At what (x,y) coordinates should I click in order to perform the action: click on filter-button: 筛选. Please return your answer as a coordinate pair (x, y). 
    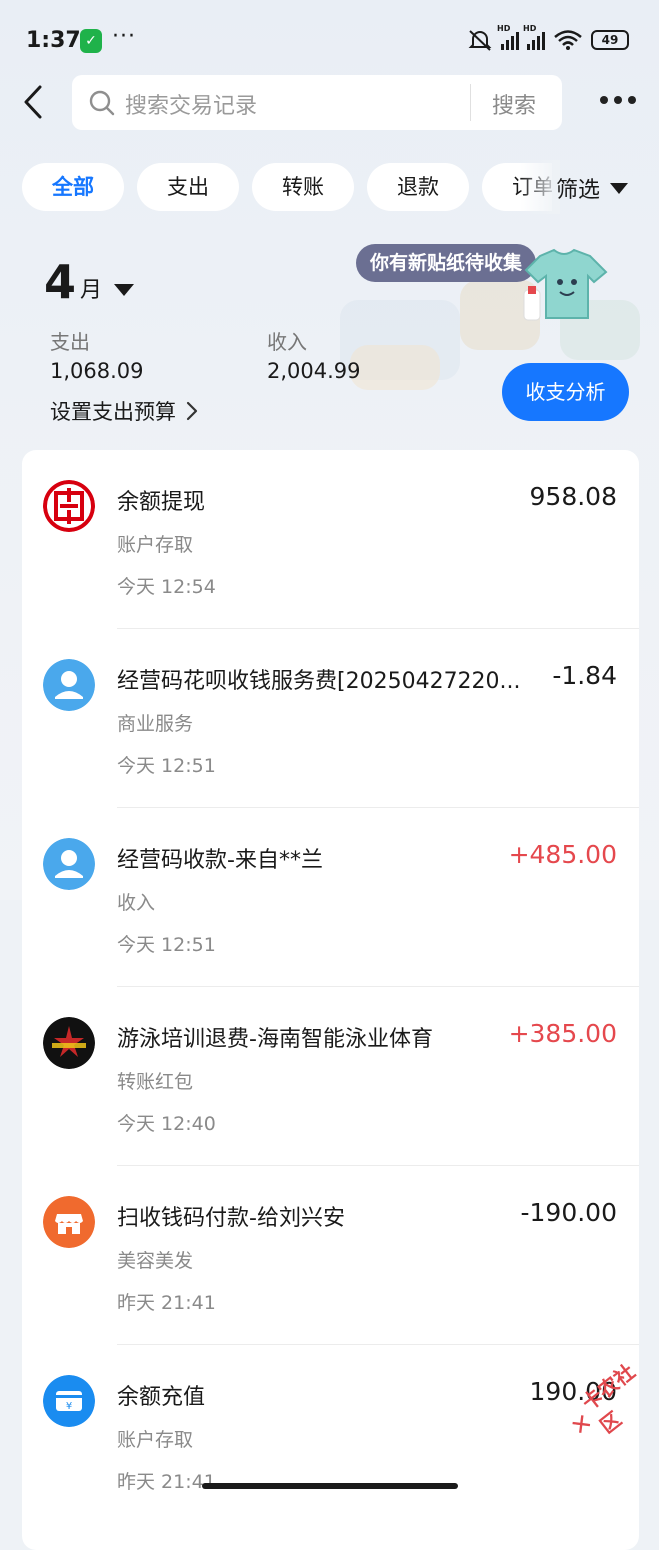
    Looking at the image, I should click on (592, 188).